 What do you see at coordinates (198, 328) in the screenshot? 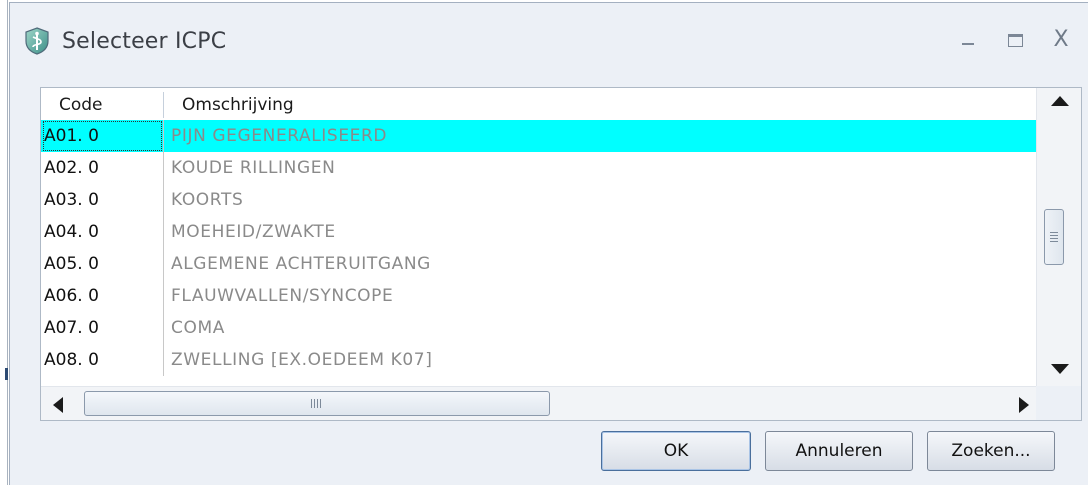
I see `cell-description: COMA` at bounding box center [198, 328].